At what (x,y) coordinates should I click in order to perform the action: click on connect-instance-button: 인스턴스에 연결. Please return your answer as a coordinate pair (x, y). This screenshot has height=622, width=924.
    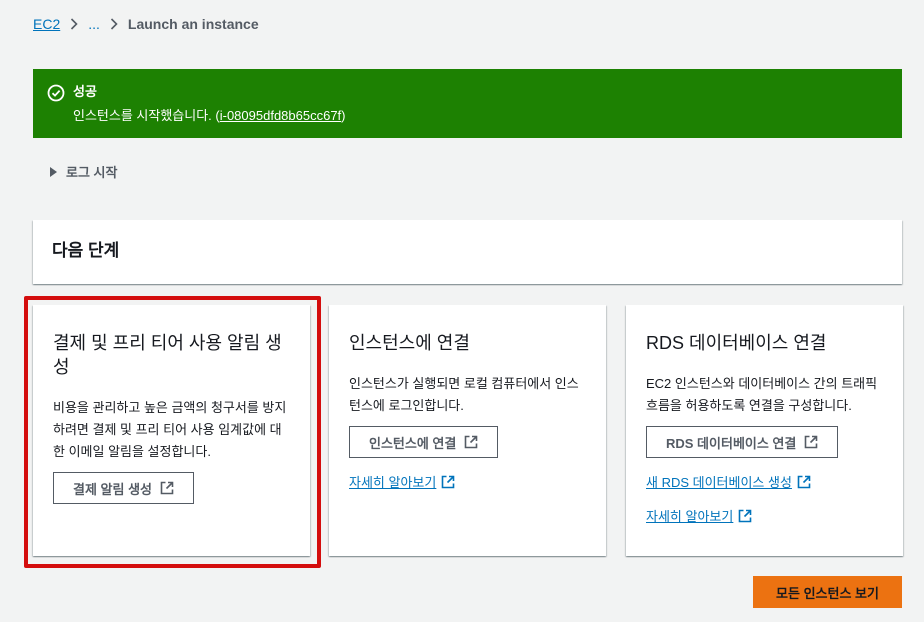
    Looking at the image, I should click on (424, 442).